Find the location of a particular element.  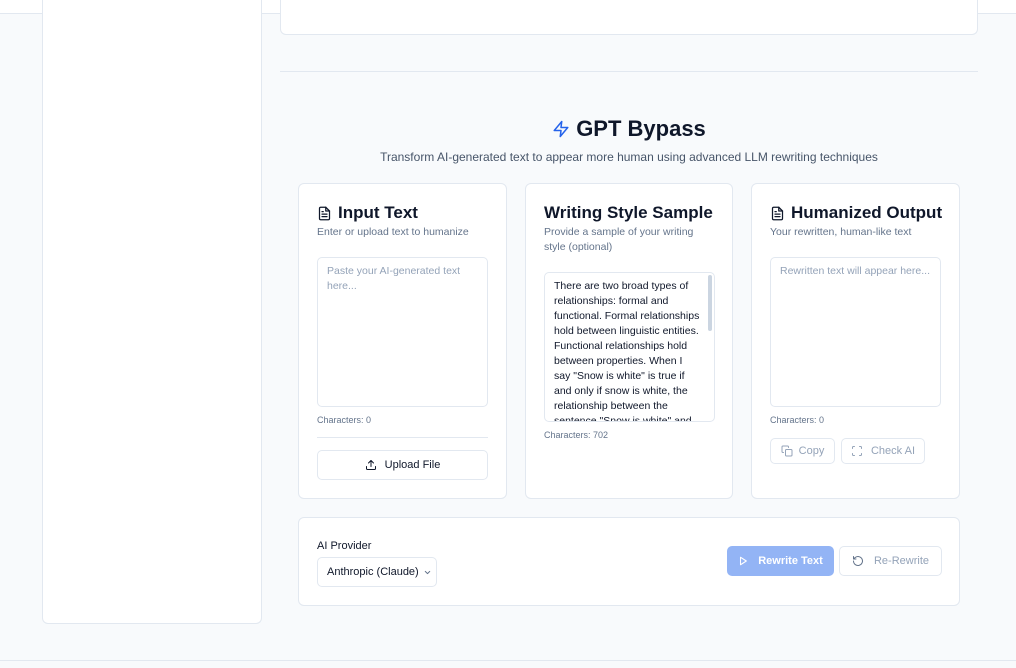

upload-icon is located at coordinates (370, 465).